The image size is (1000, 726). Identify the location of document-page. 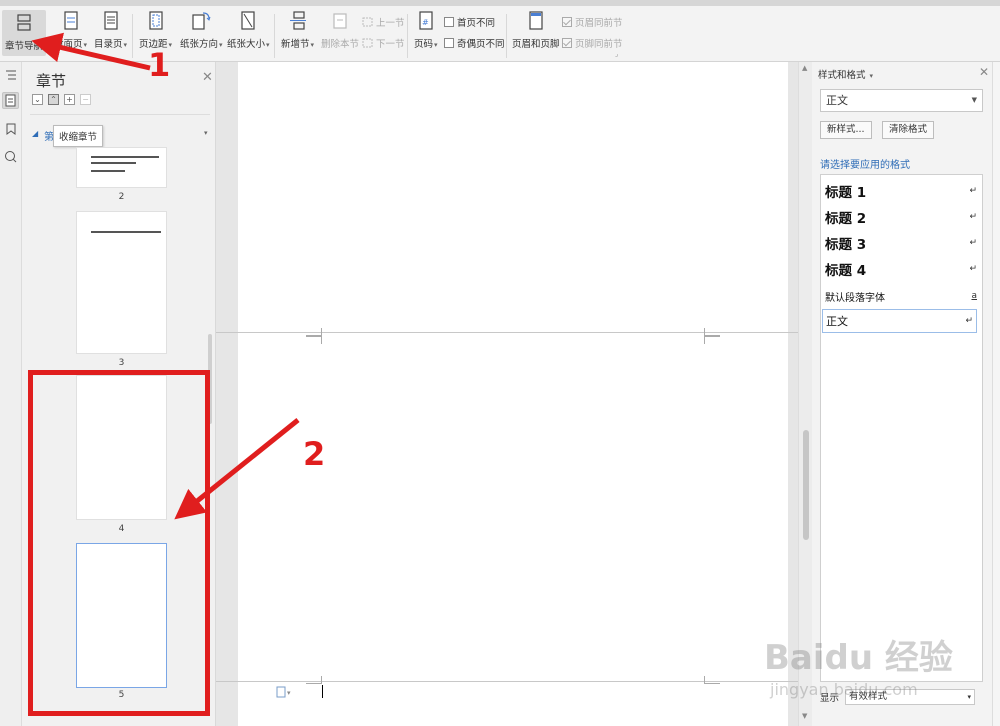
(513, 704).